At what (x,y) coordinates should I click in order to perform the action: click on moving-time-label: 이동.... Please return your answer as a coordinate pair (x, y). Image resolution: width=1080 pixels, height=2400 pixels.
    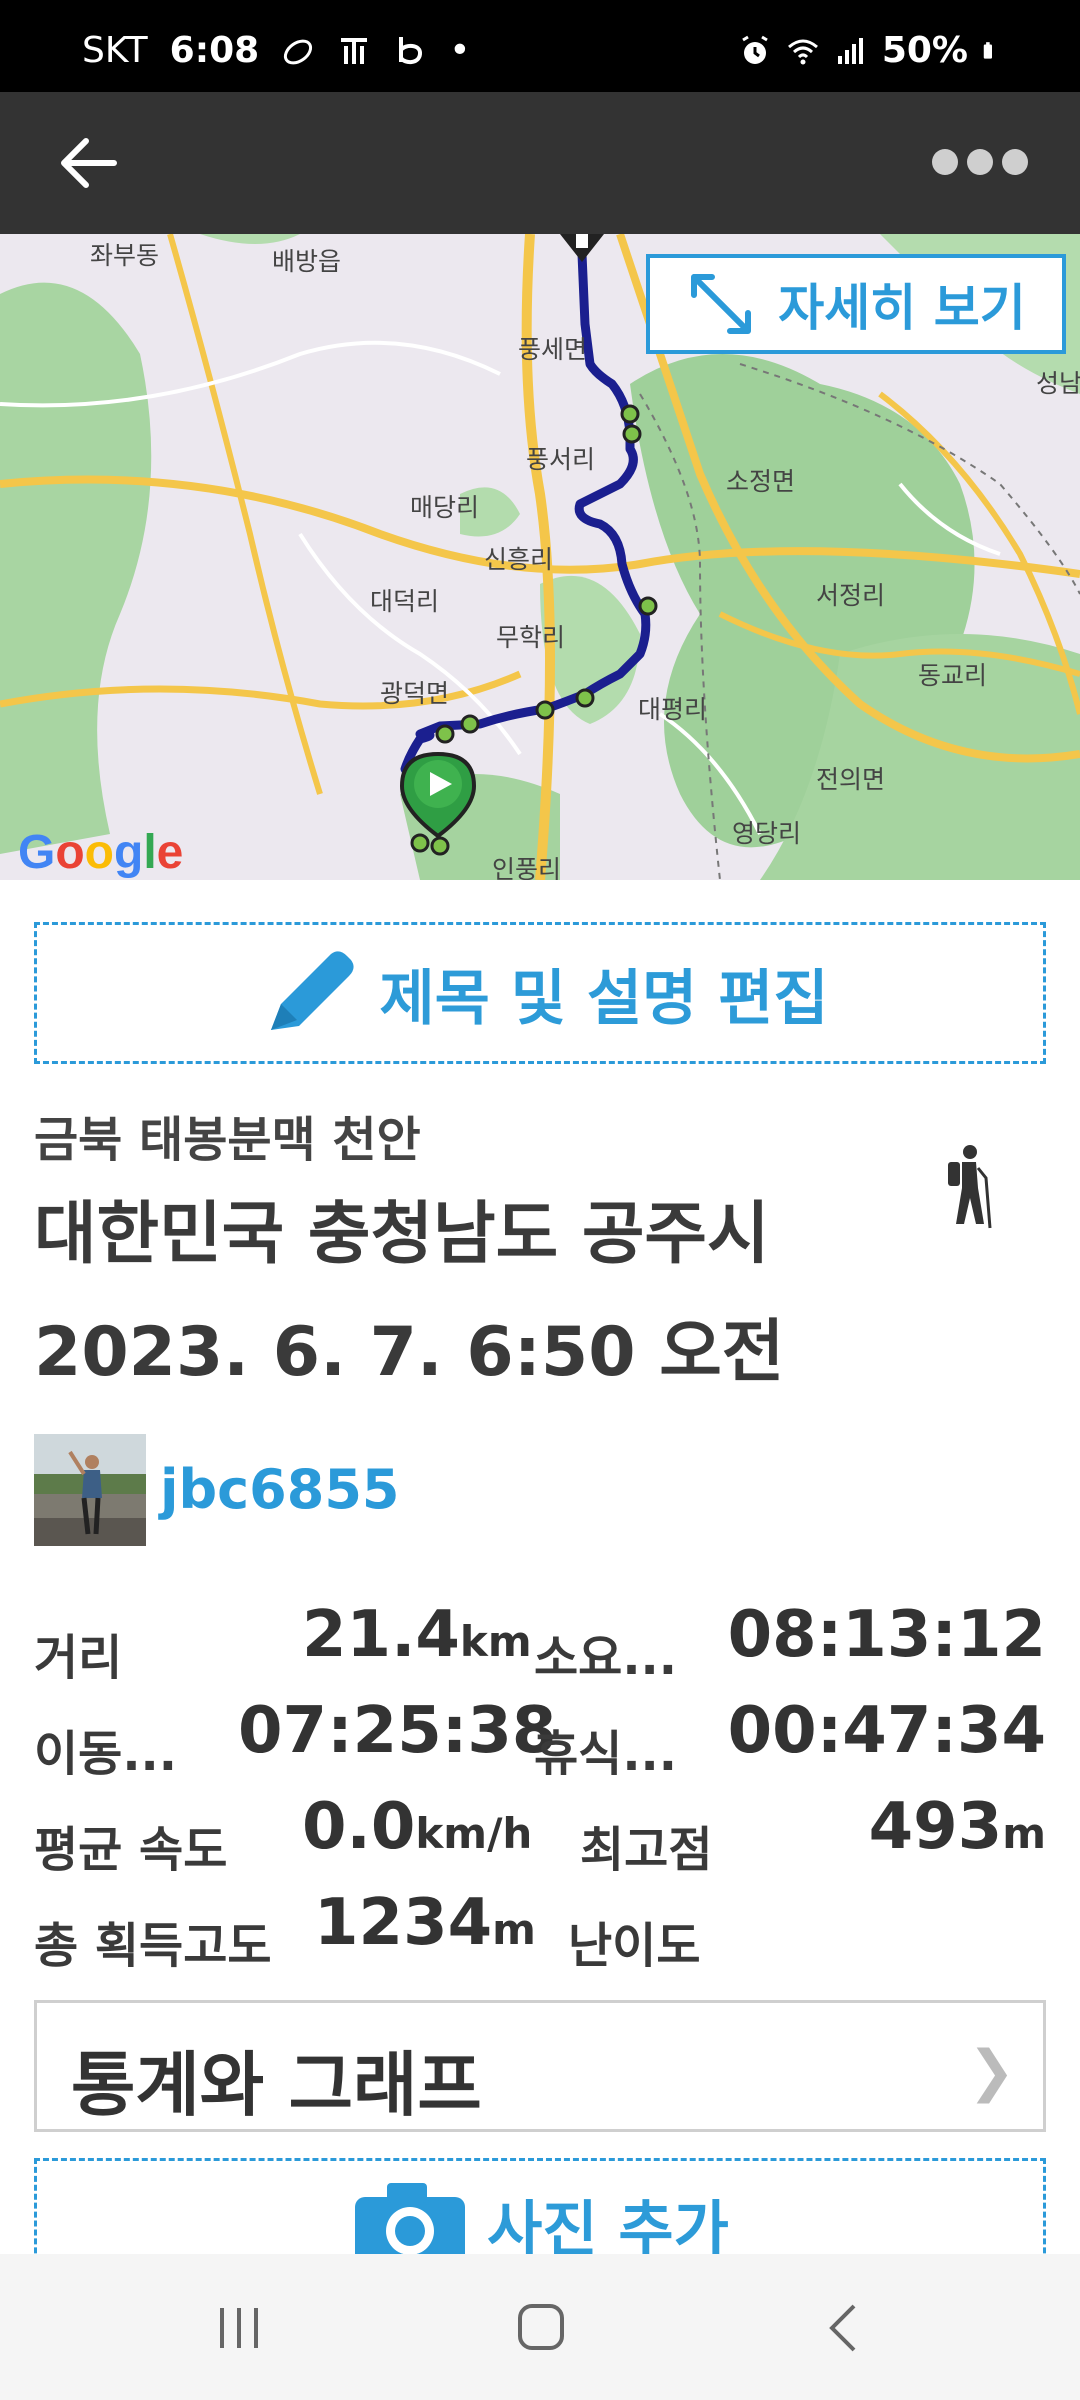
    Looking at the image, I should click on (106, 1754).